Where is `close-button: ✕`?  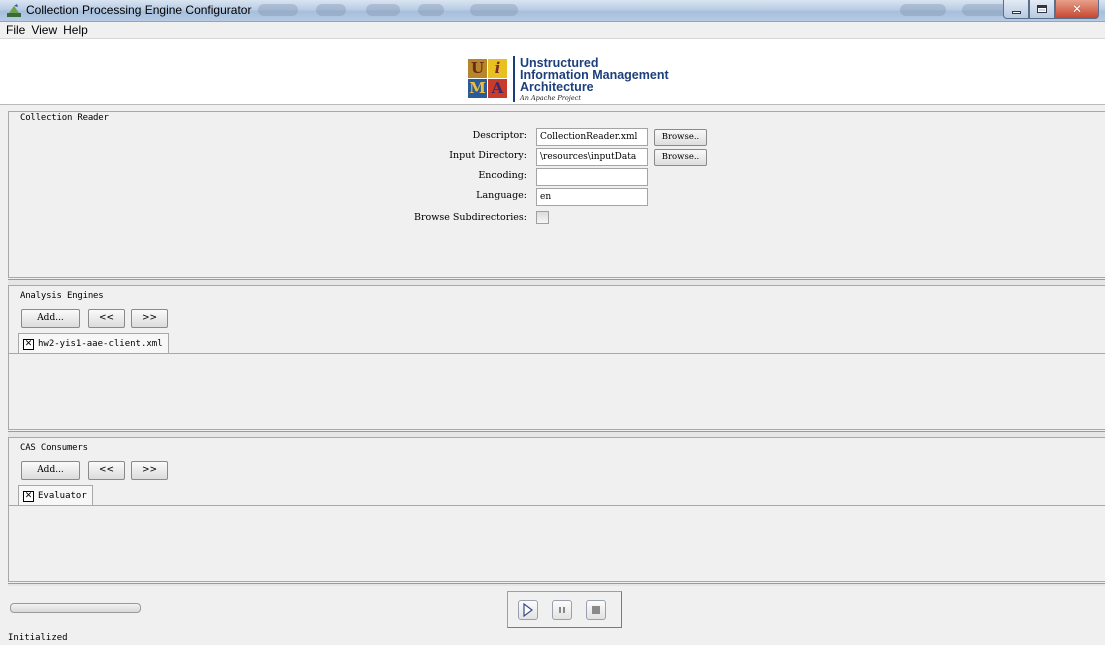 close-button: ✕ is located at coordinates (1077, 9).